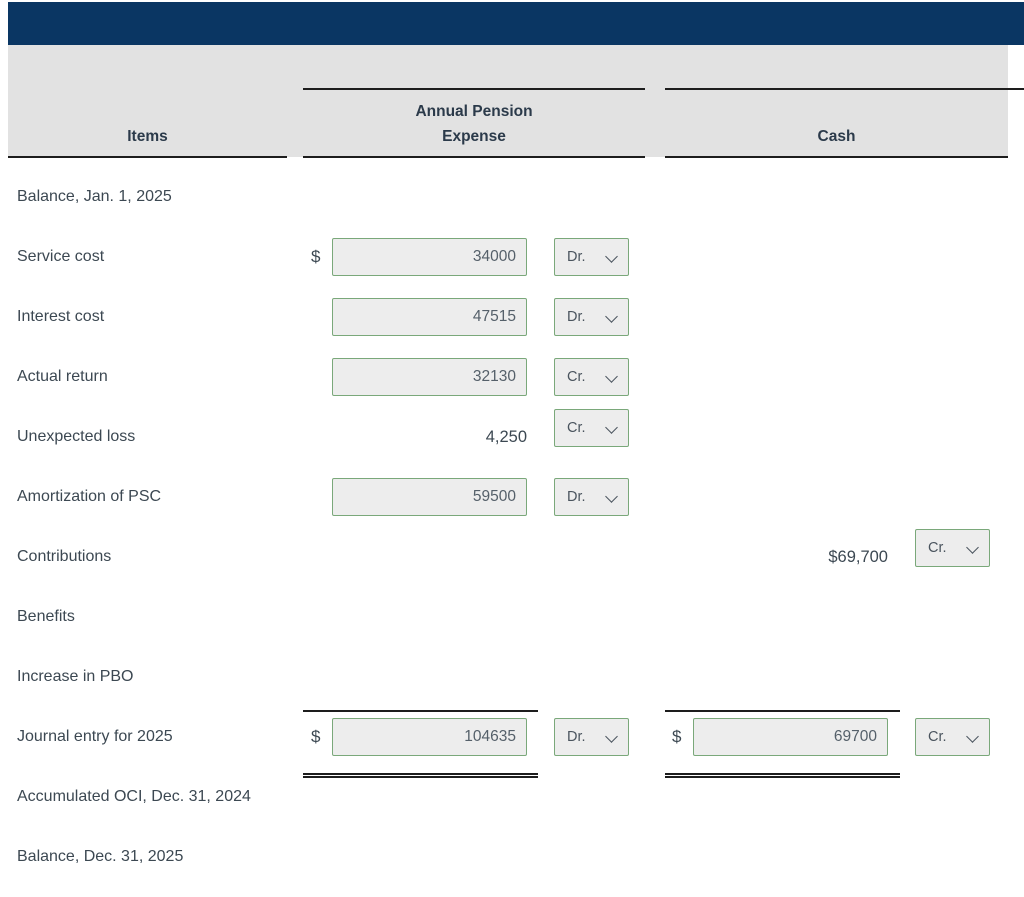 The image size is (1024, 897). Describe the element at coordinates (134, 796) in the screenshot. I see `row-label: Accumulated OCI, Dec. 31, 2024` at that location.